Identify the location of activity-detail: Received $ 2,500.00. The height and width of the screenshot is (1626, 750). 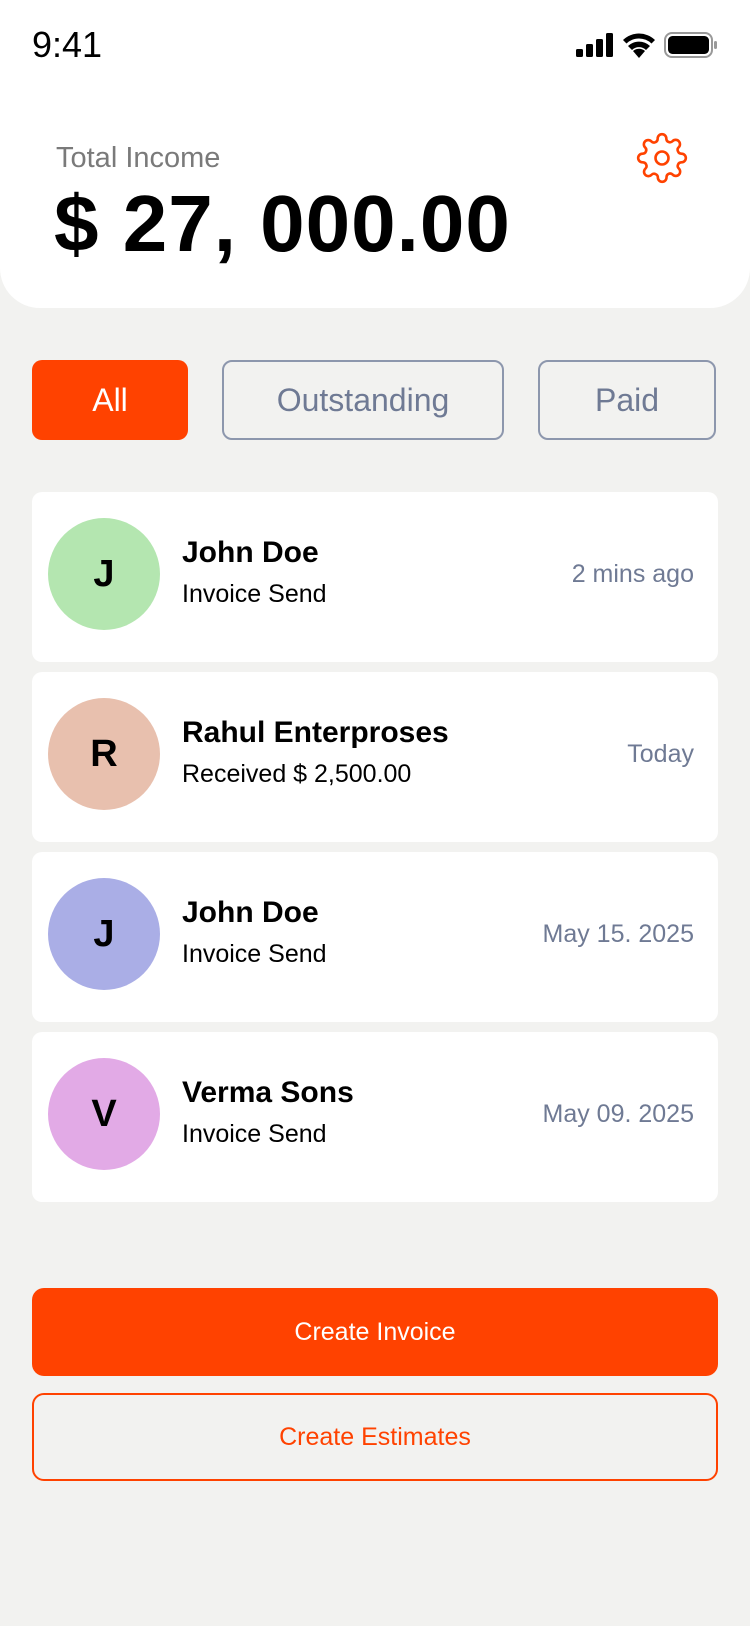
(297, 774).